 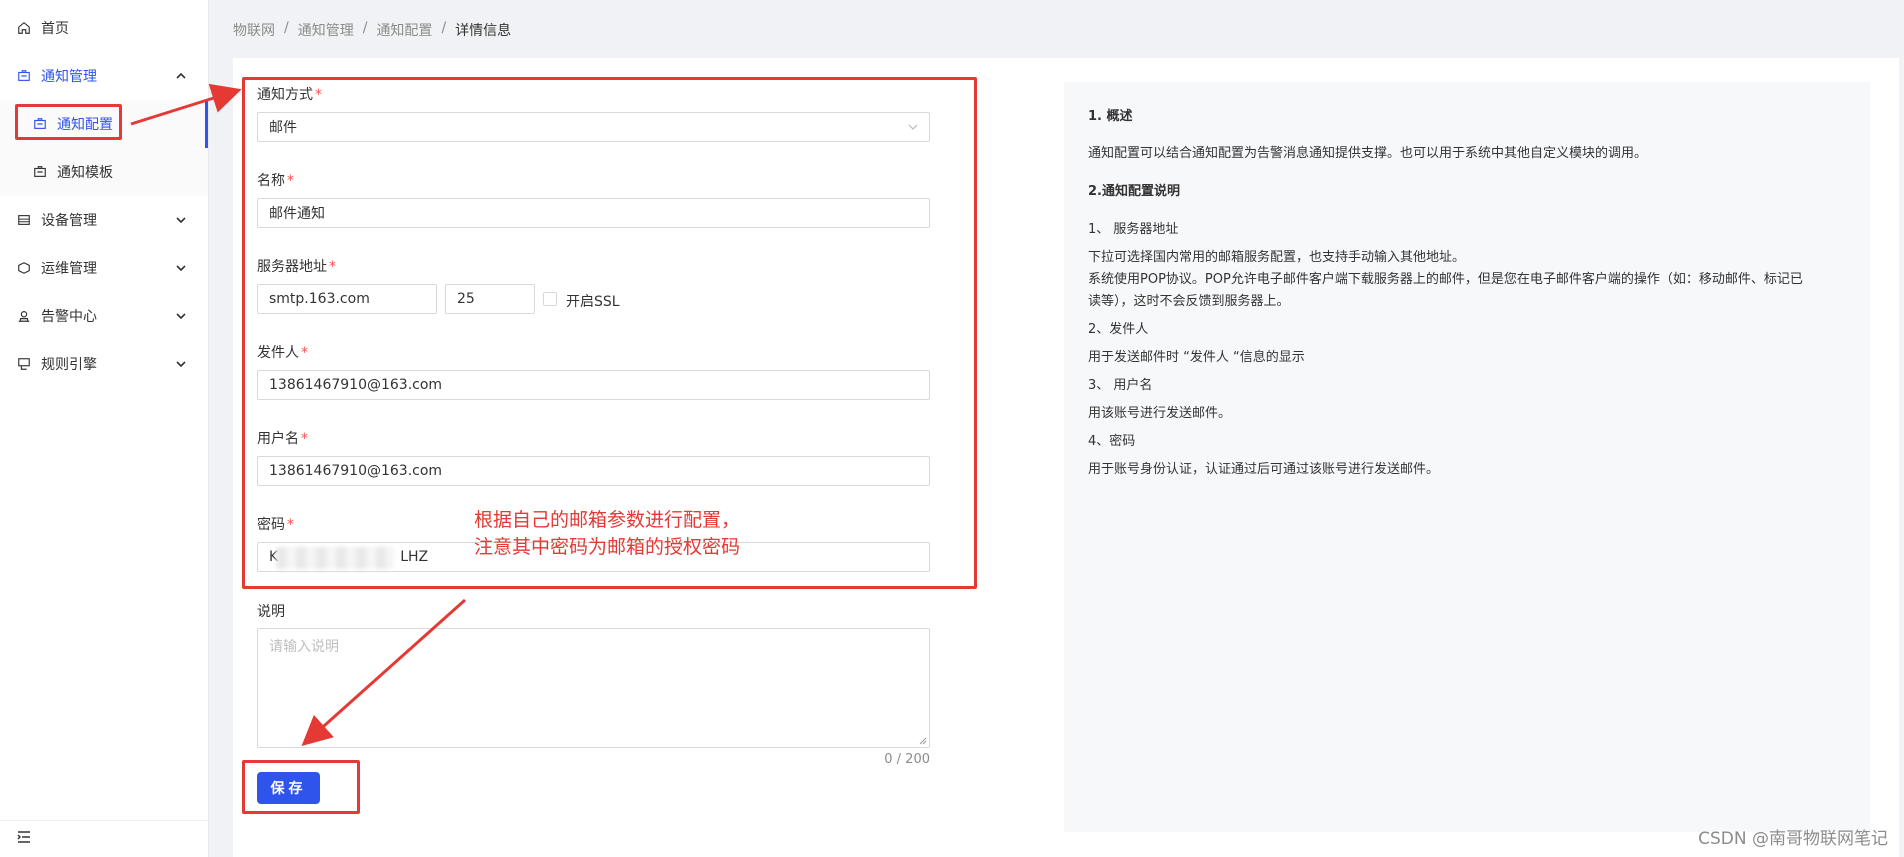 I want to click on annotation-arrow-to-save, so click(x=383, y=672).